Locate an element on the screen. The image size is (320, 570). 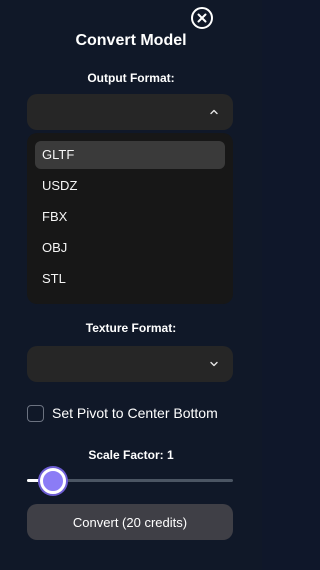
option-stl: STL is located at coordinates (130, 279).